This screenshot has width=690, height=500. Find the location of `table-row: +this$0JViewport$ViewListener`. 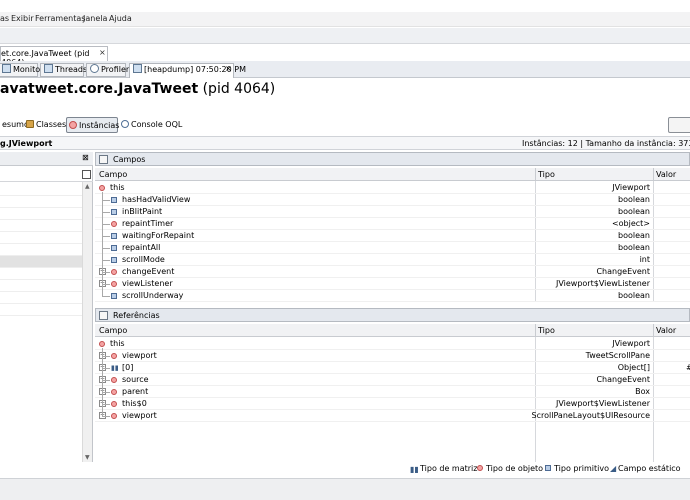

table-row: +this$0JViewport$ViewListener is located at coordinates (392, 404).